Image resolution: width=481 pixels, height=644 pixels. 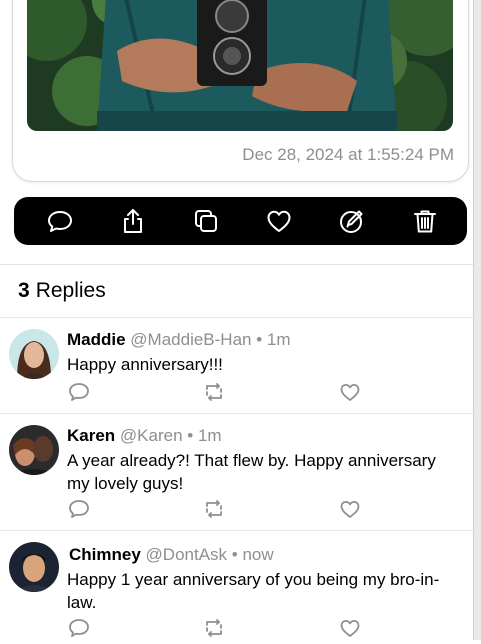 I want to click on reply-header: Karen @Karen • 1m, so click(x=144, y=436).